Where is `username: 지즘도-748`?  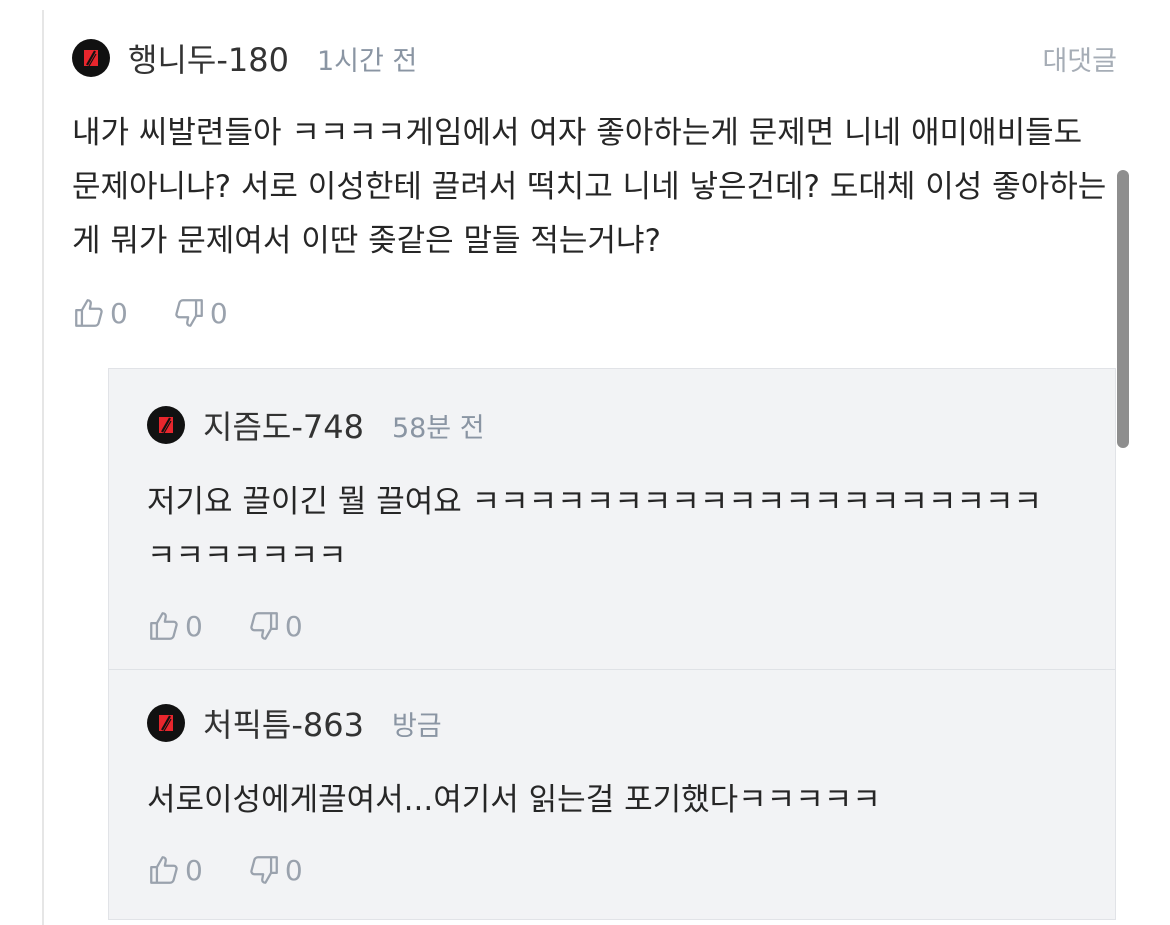 username: 지즘도-748 is located at coordinates (283, 425).